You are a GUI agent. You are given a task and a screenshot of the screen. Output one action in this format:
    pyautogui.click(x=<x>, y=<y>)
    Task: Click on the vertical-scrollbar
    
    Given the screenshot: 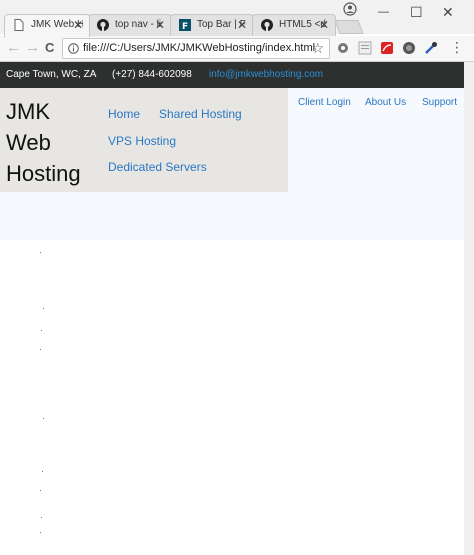 What is the action you would take?
    pyautogui.click(x=469, y=308)
    